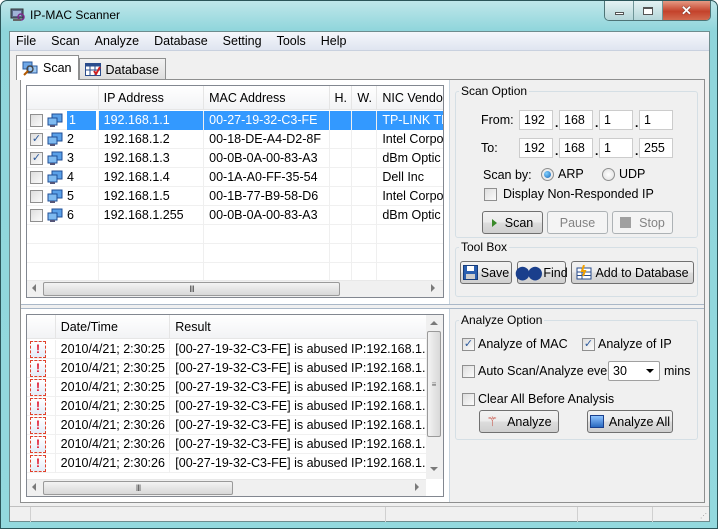 The image size is (718, 529). I want to click on floppy-save-icon, so click(470, 272).